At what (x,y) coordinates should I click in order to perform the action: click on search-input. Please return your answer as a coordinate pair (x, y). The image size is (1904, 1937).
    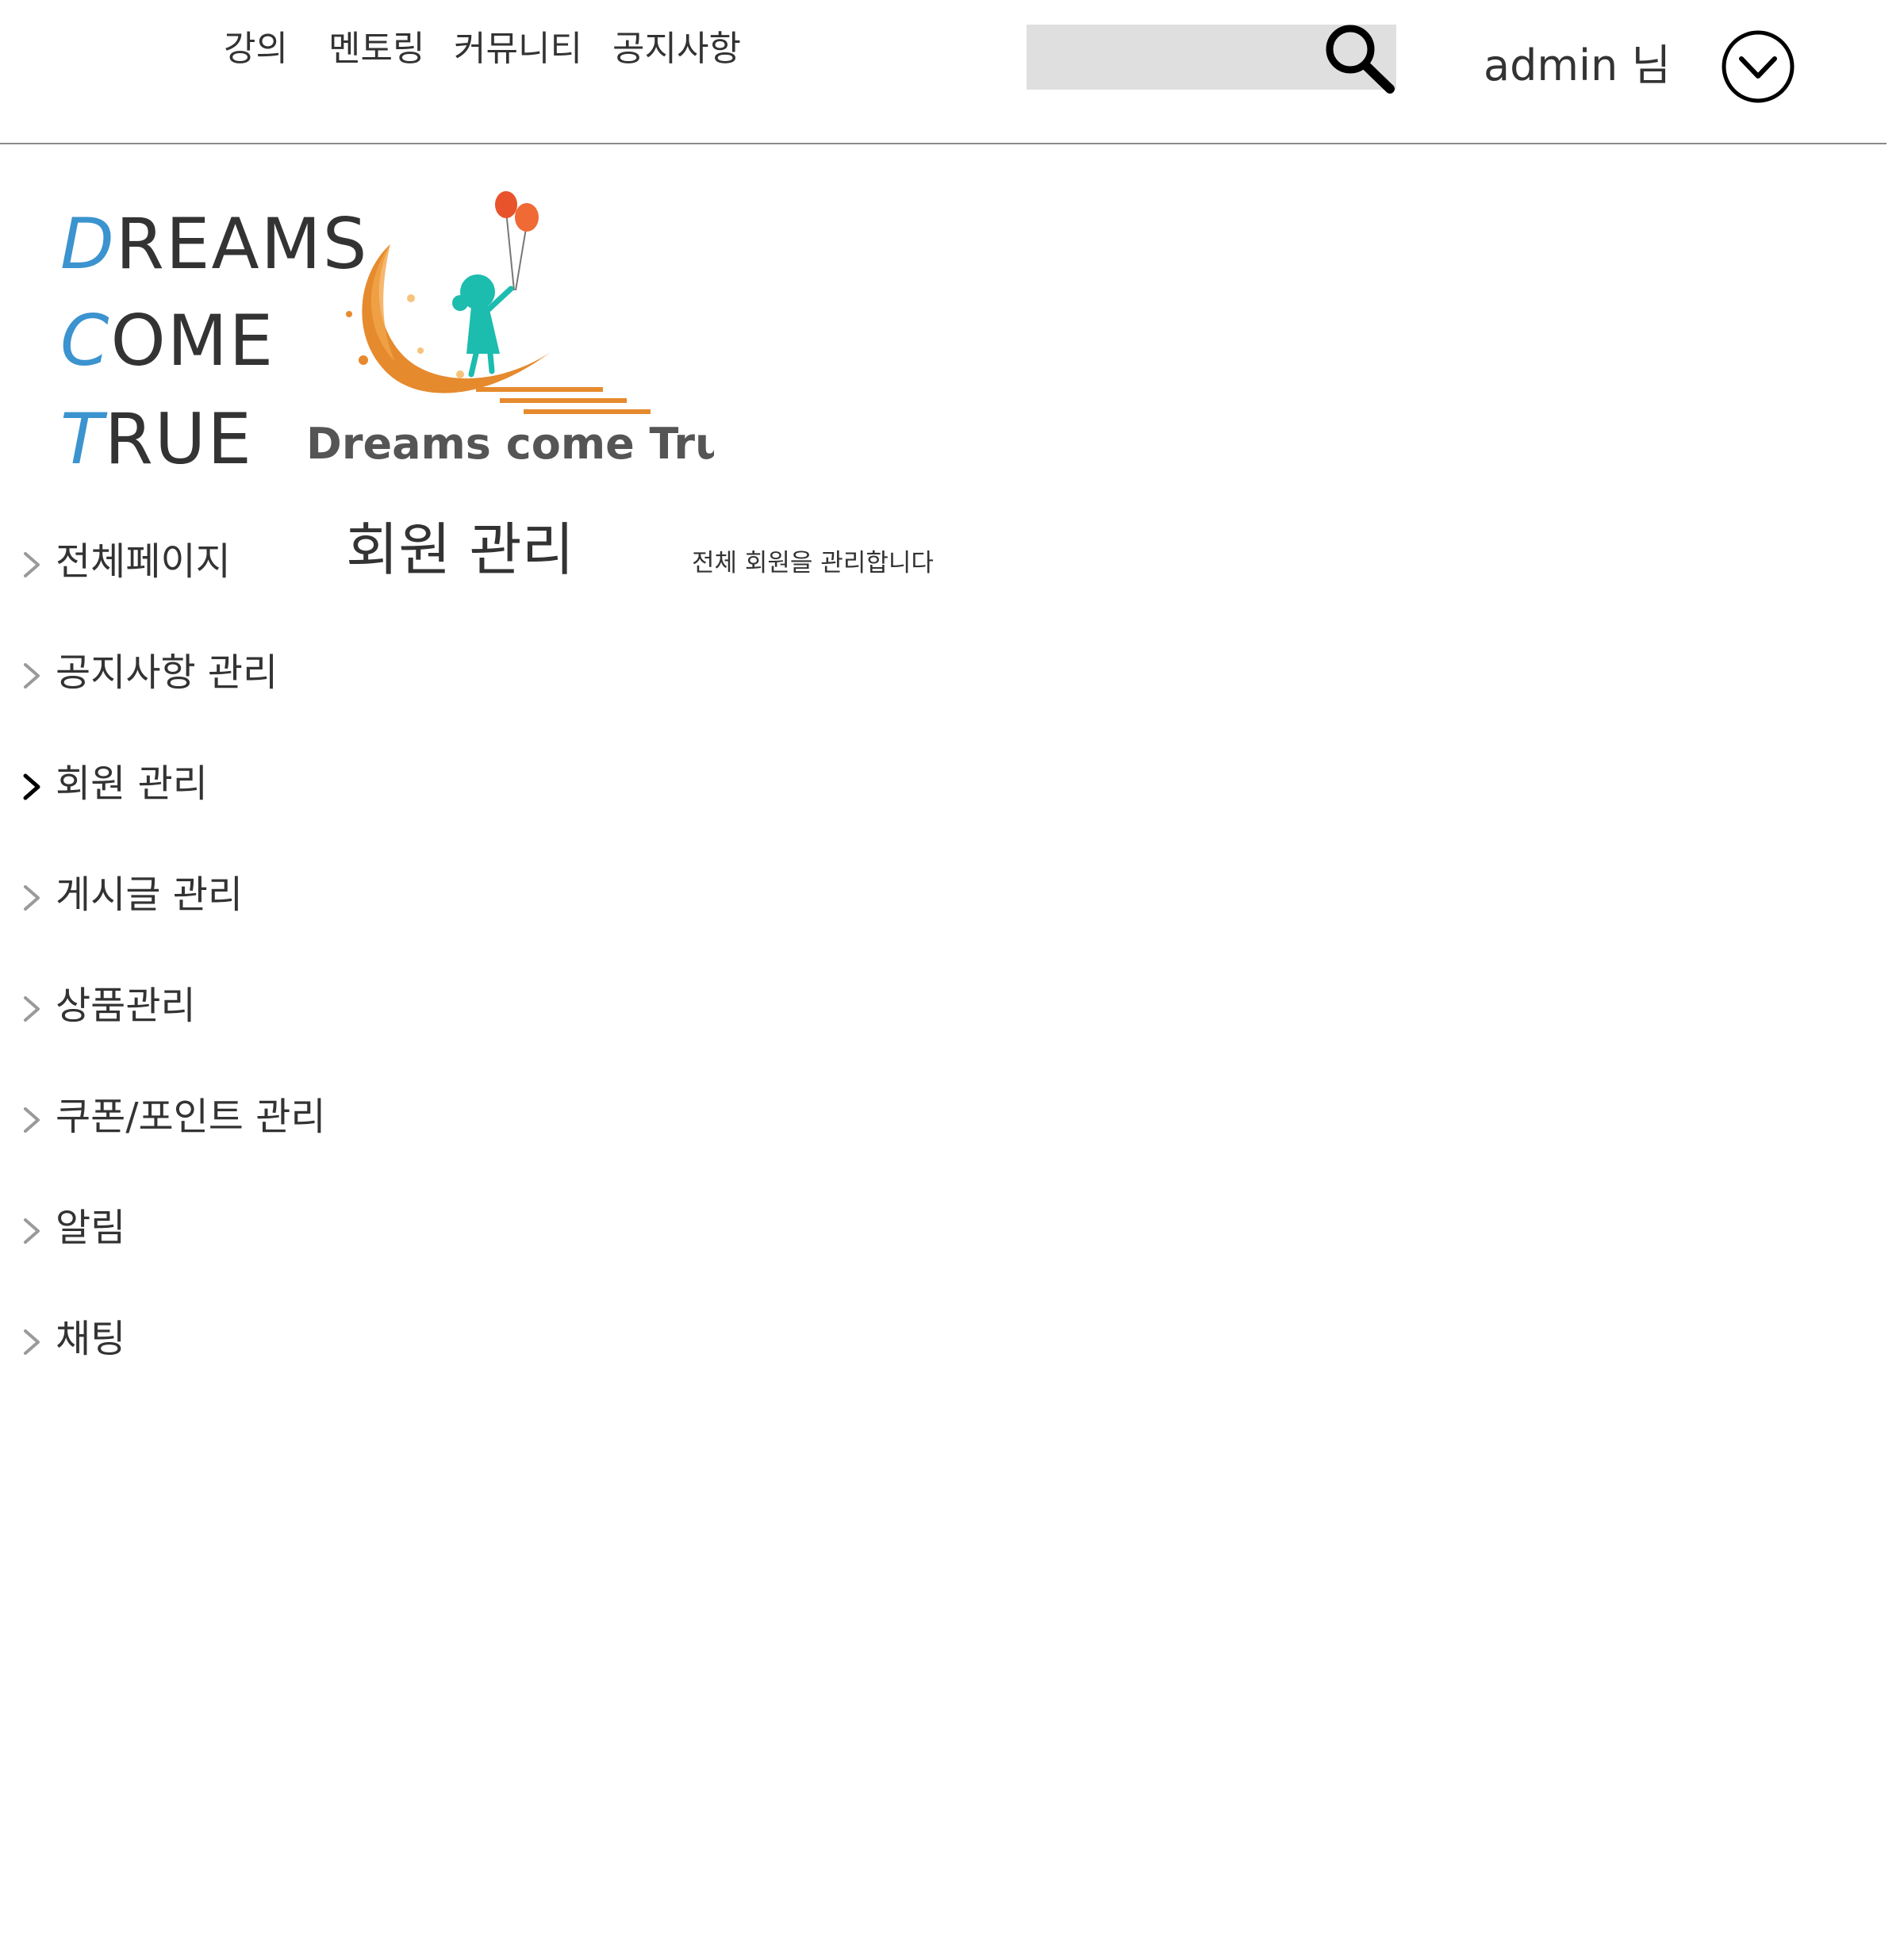
    Looking at the image, I should click on (1169, 57).